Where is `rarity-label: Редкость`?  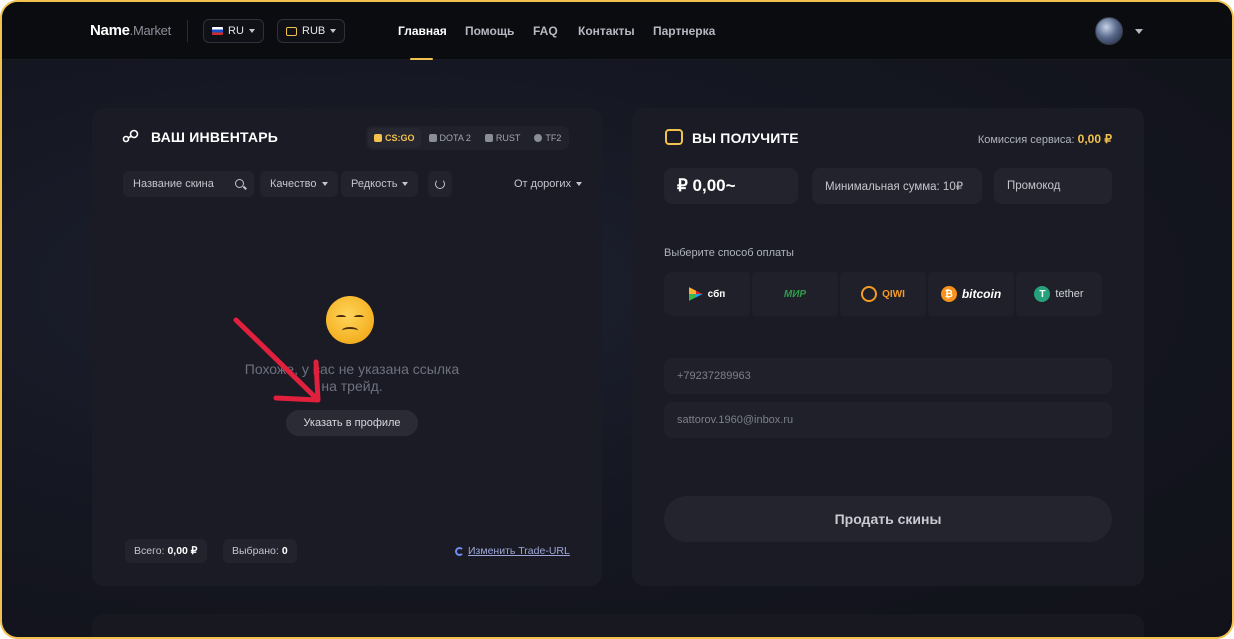
rarity-label: Редкость is located at coordinates (374, 184).